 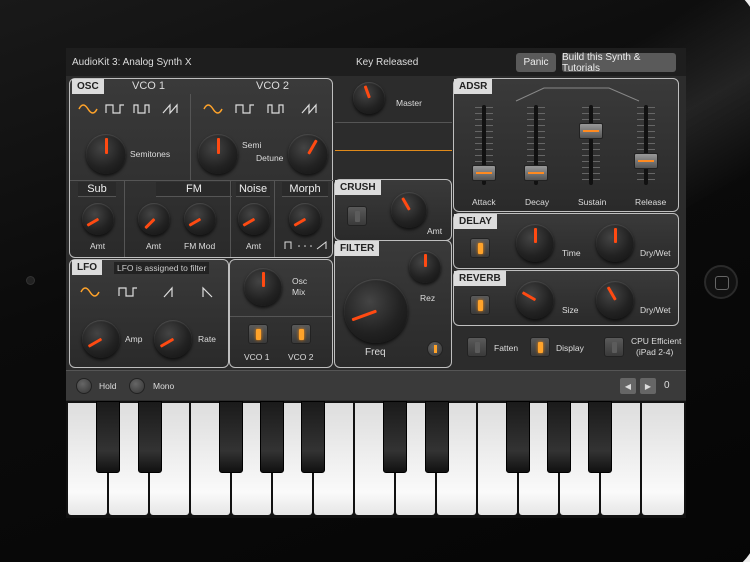 I want to click on filter-lfo-button, so click(x=435, y=349).